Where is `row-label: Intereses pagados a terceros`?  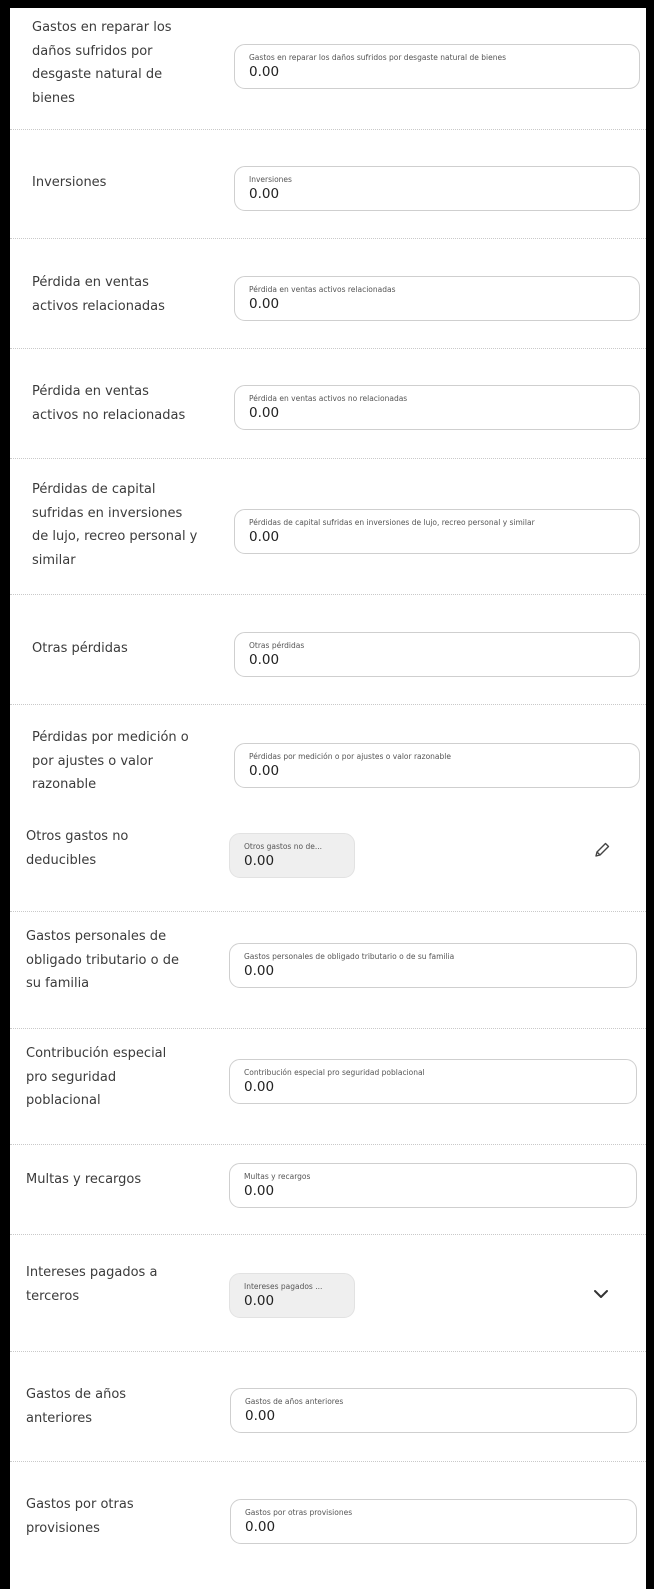
row-label: Intereses pagados a terceros is located at coordinates (92, 1284).